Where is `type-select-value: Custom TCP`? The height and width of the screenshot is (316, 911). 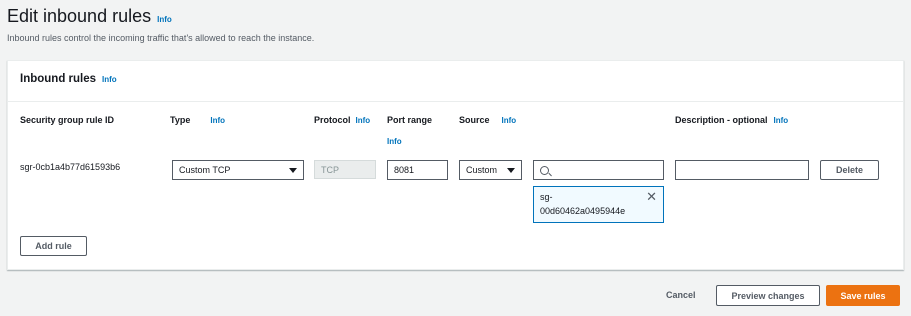
type-select-value: Custom TCP is located at coordinates (205, 170).